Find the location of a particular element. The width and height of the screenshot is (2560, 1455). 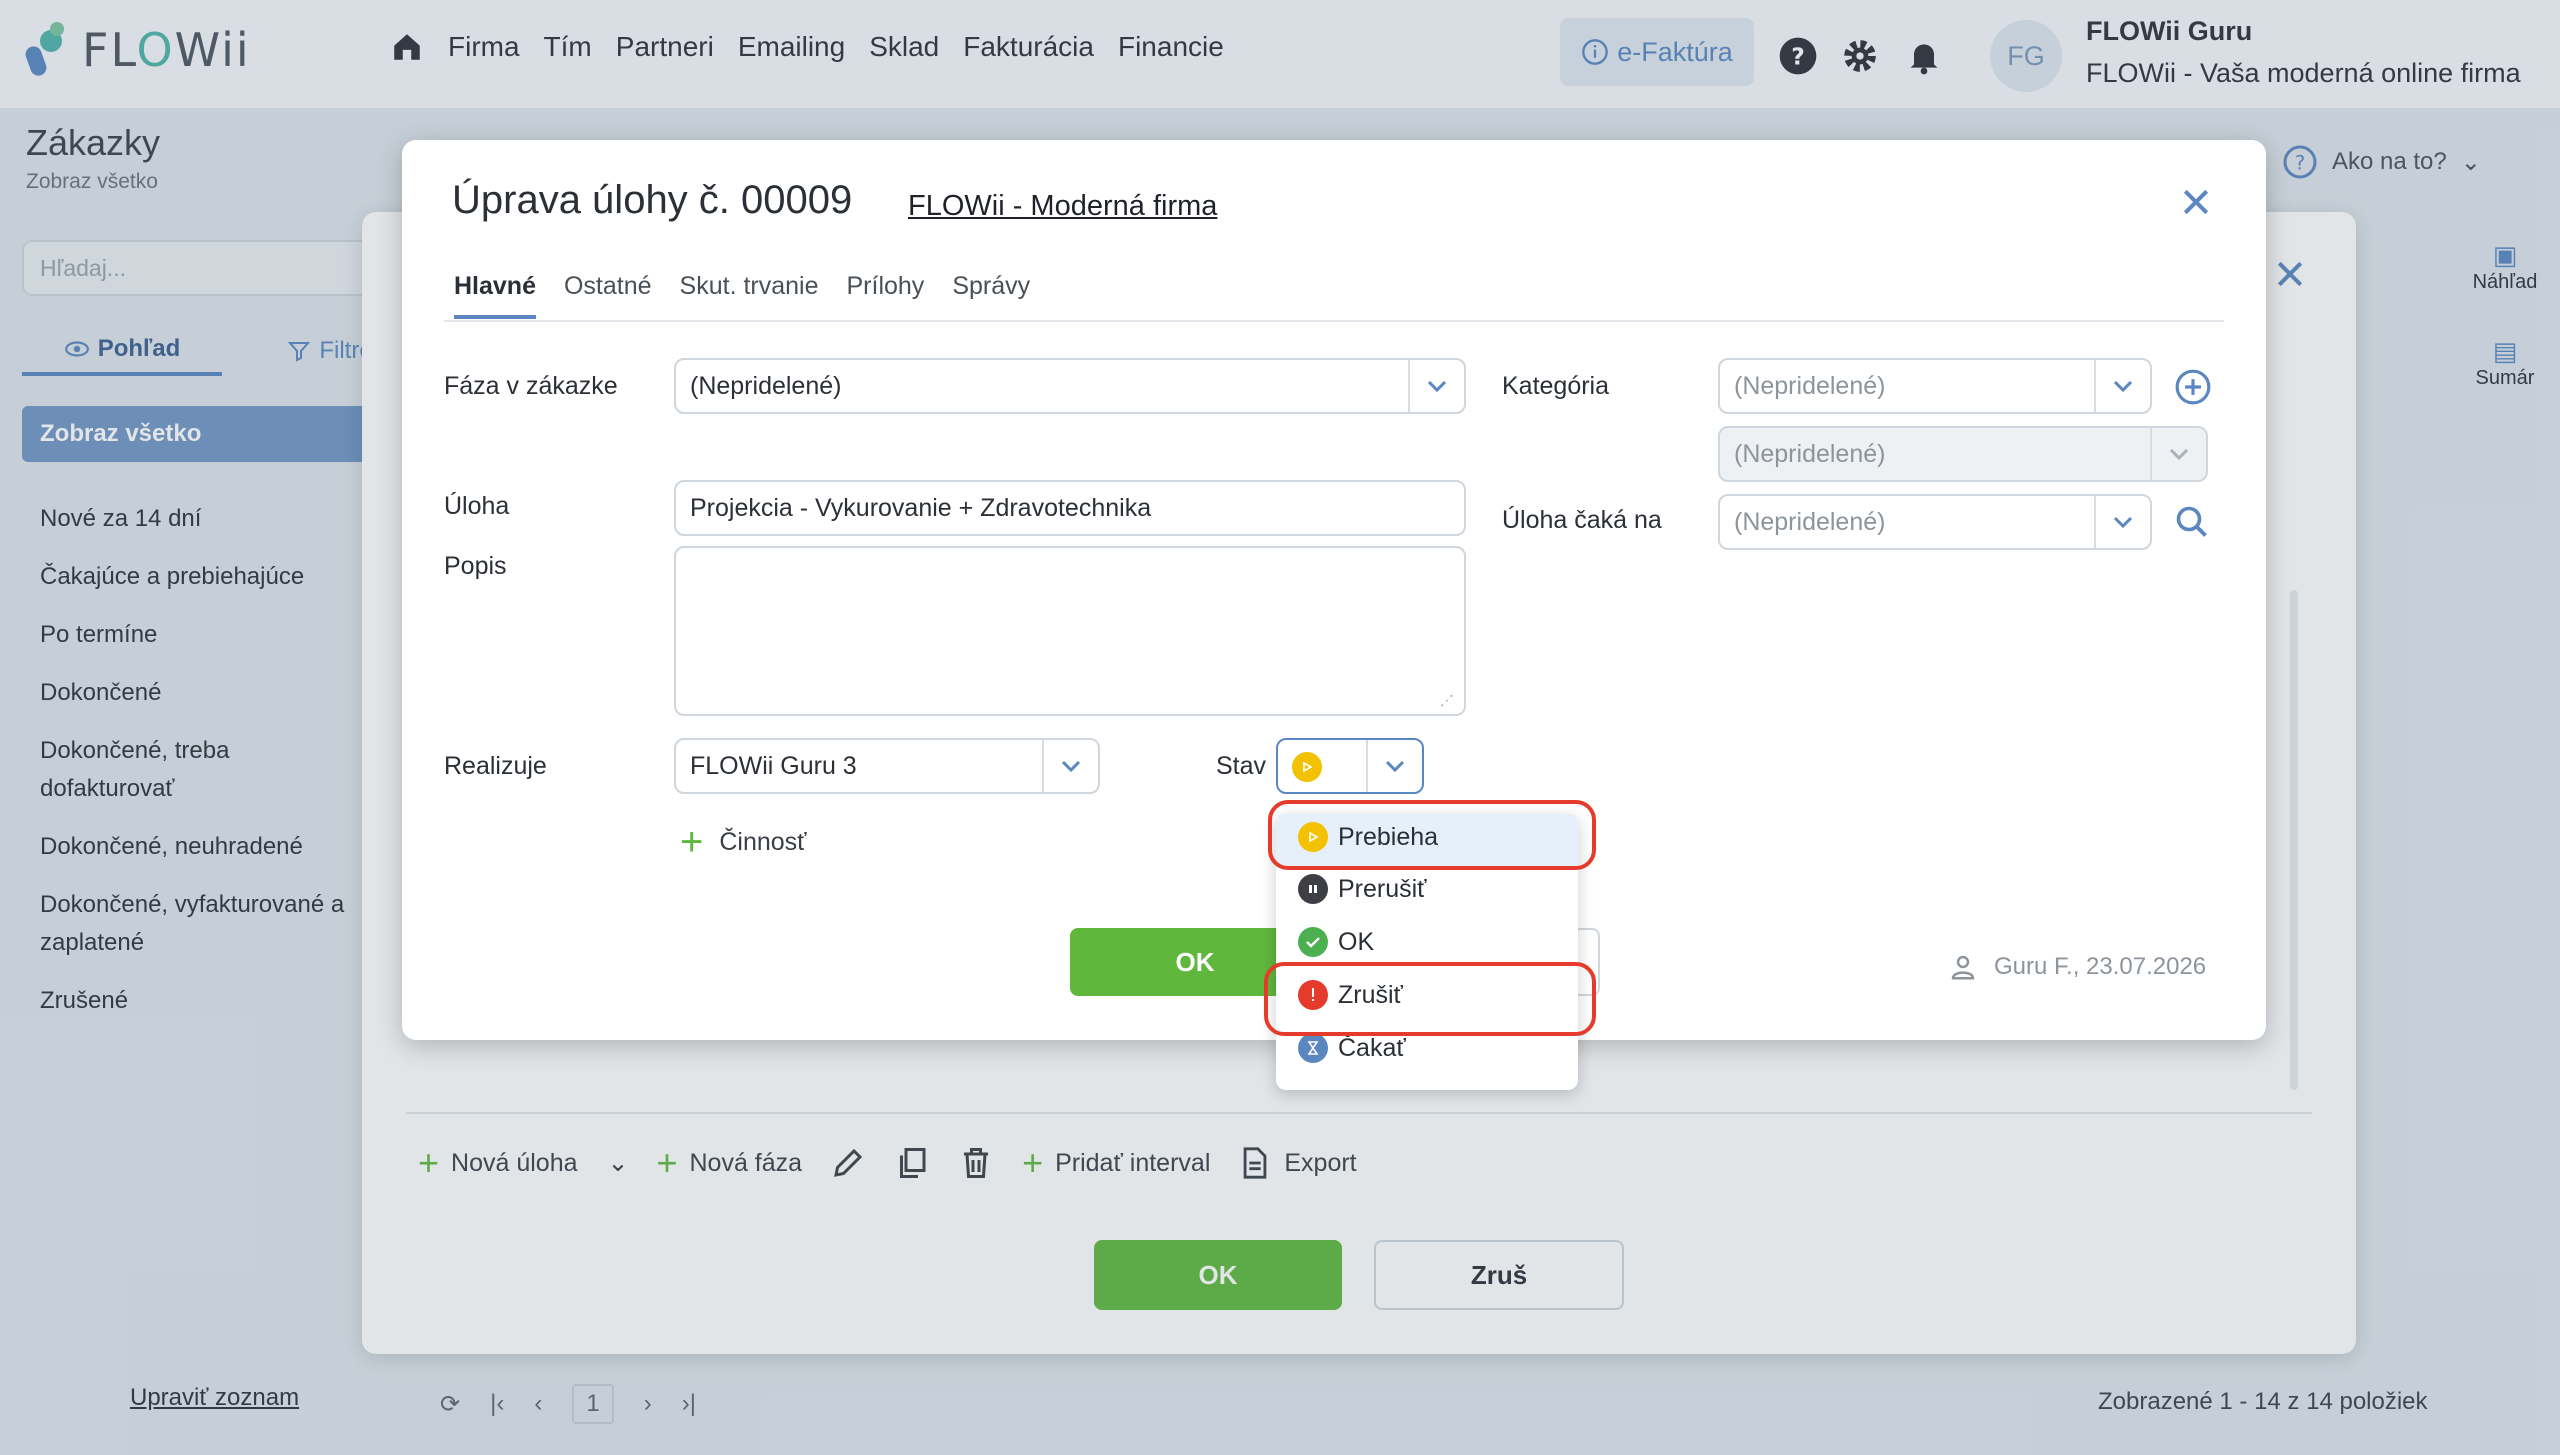

play-icon is located at coordinates (1307, 766).